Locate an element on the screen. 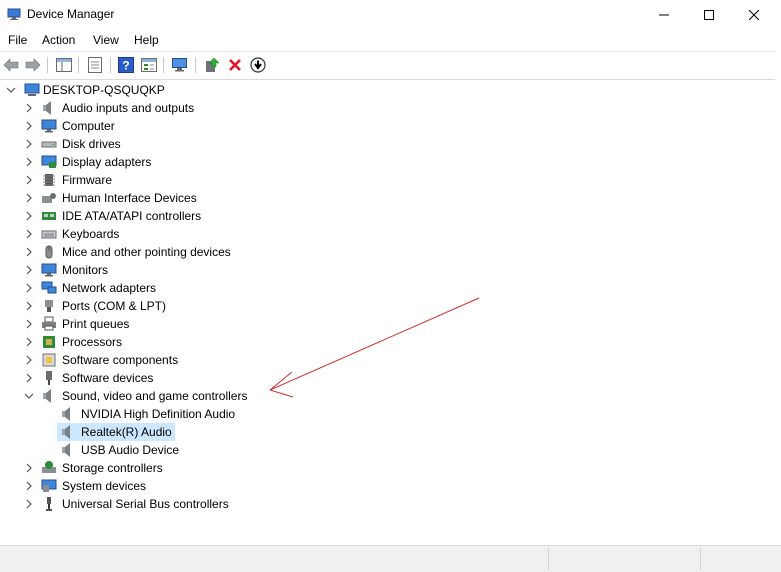  back-arrow-icon is located at coordinates (11, 65).